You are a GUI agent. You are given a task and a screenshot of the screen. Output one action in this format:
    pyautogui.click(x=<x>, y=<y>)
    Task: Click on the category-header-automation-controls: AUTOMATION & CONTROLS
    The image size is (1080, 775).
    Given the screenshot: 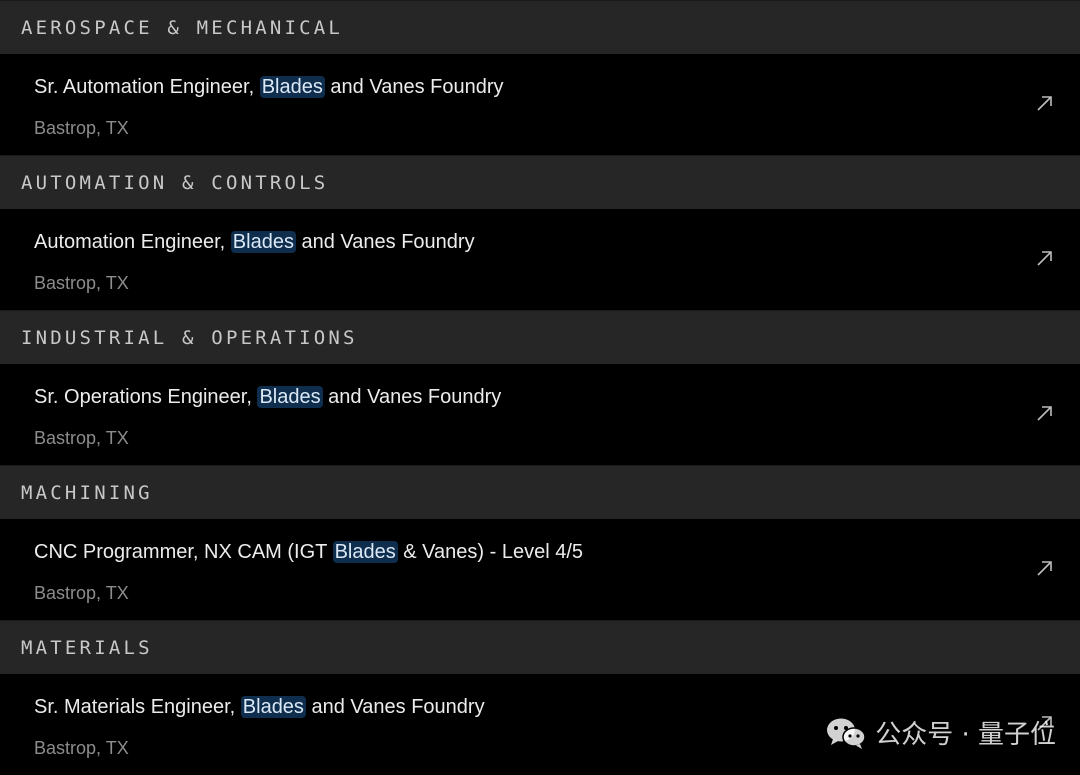 What is the action you would take?
    pyautogui.click(x=540, y=182)
    